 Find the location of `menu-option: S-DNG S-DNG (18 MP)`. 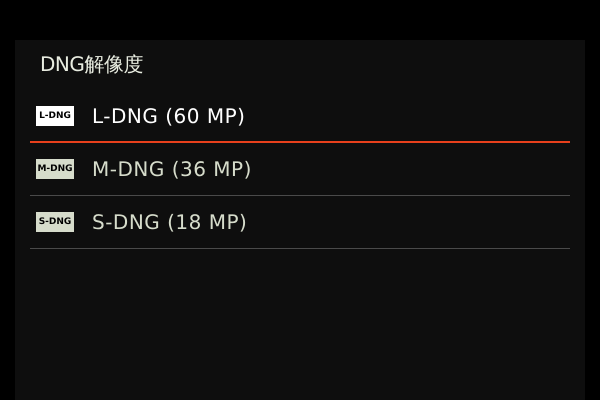

menu-option: S-DNG S-DNG (18 MP) is located at coordinates (300, 222).